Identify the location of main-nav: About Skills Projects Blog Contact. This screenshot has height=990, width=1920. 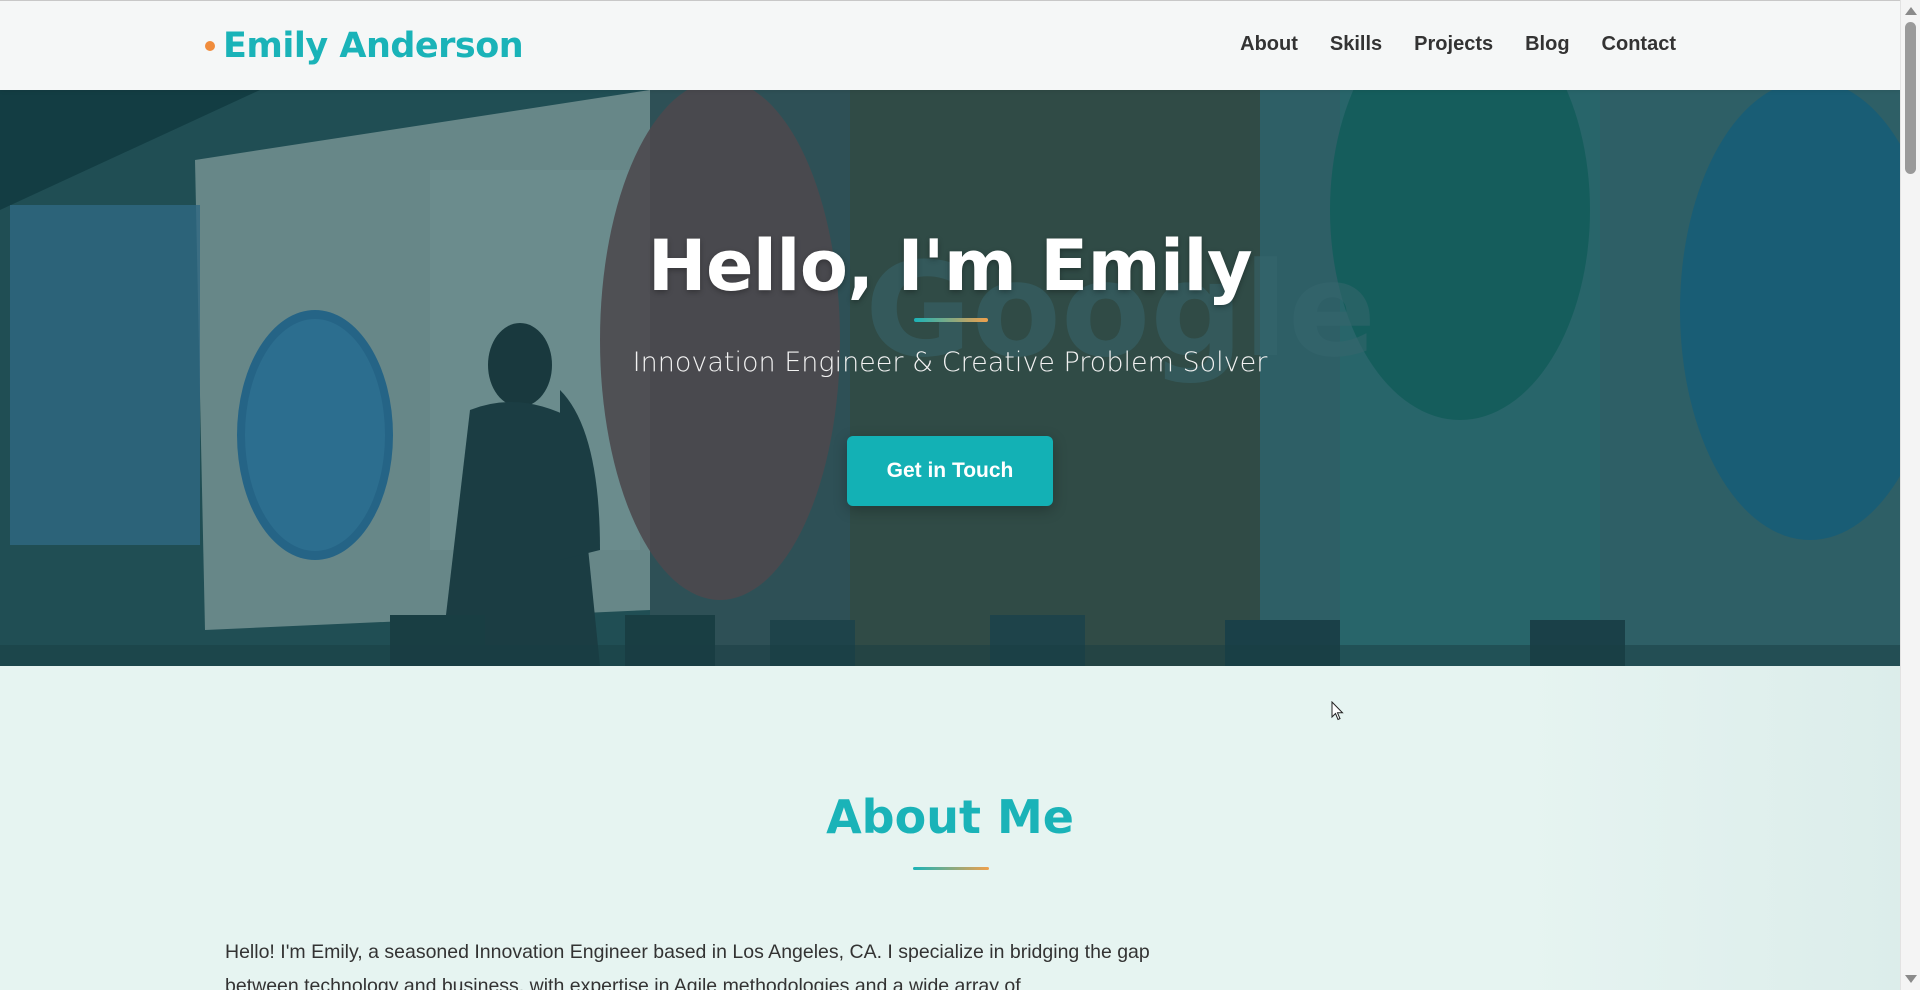
(1458, 44).